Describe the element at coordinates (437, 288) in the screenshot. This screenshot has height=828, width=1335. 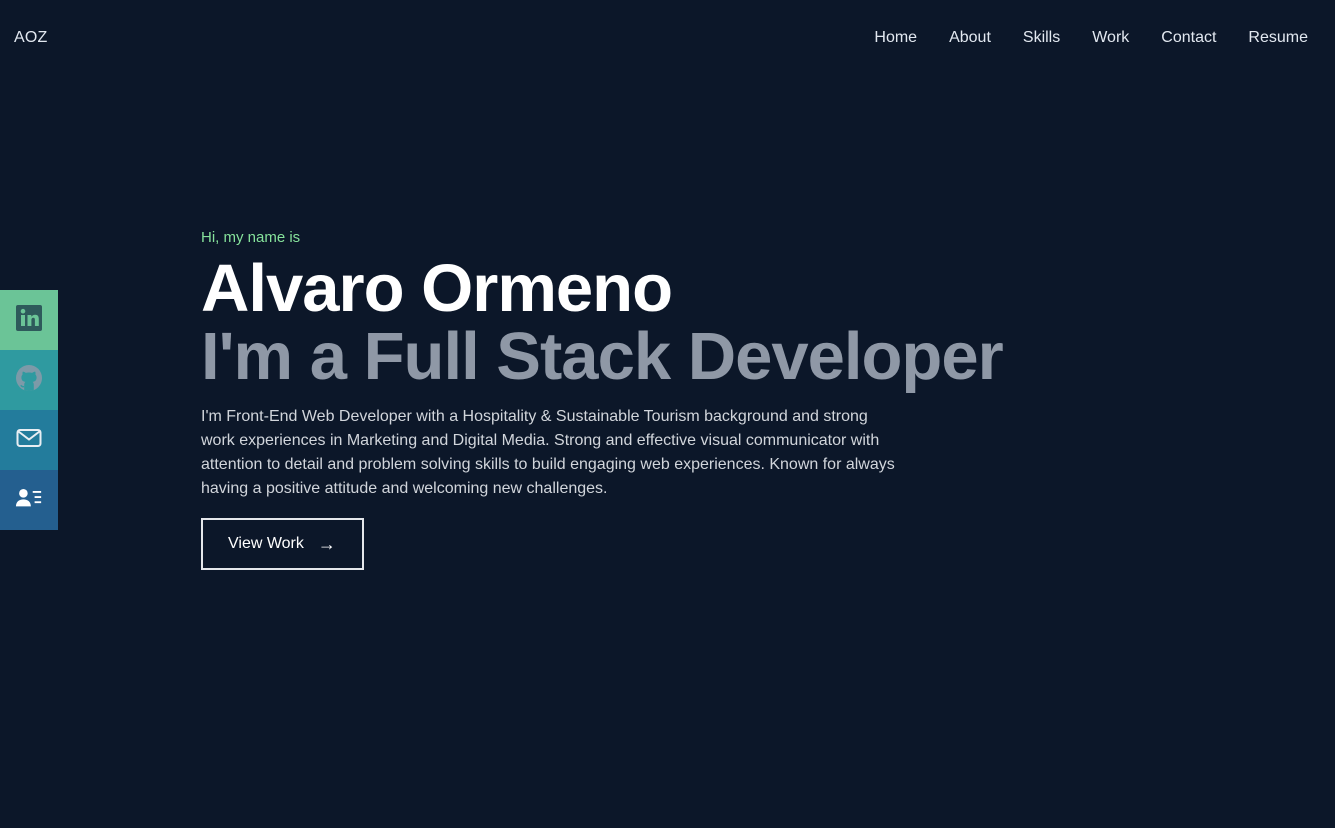
I see `hero-name: Alvaro Ormeno` at that location.